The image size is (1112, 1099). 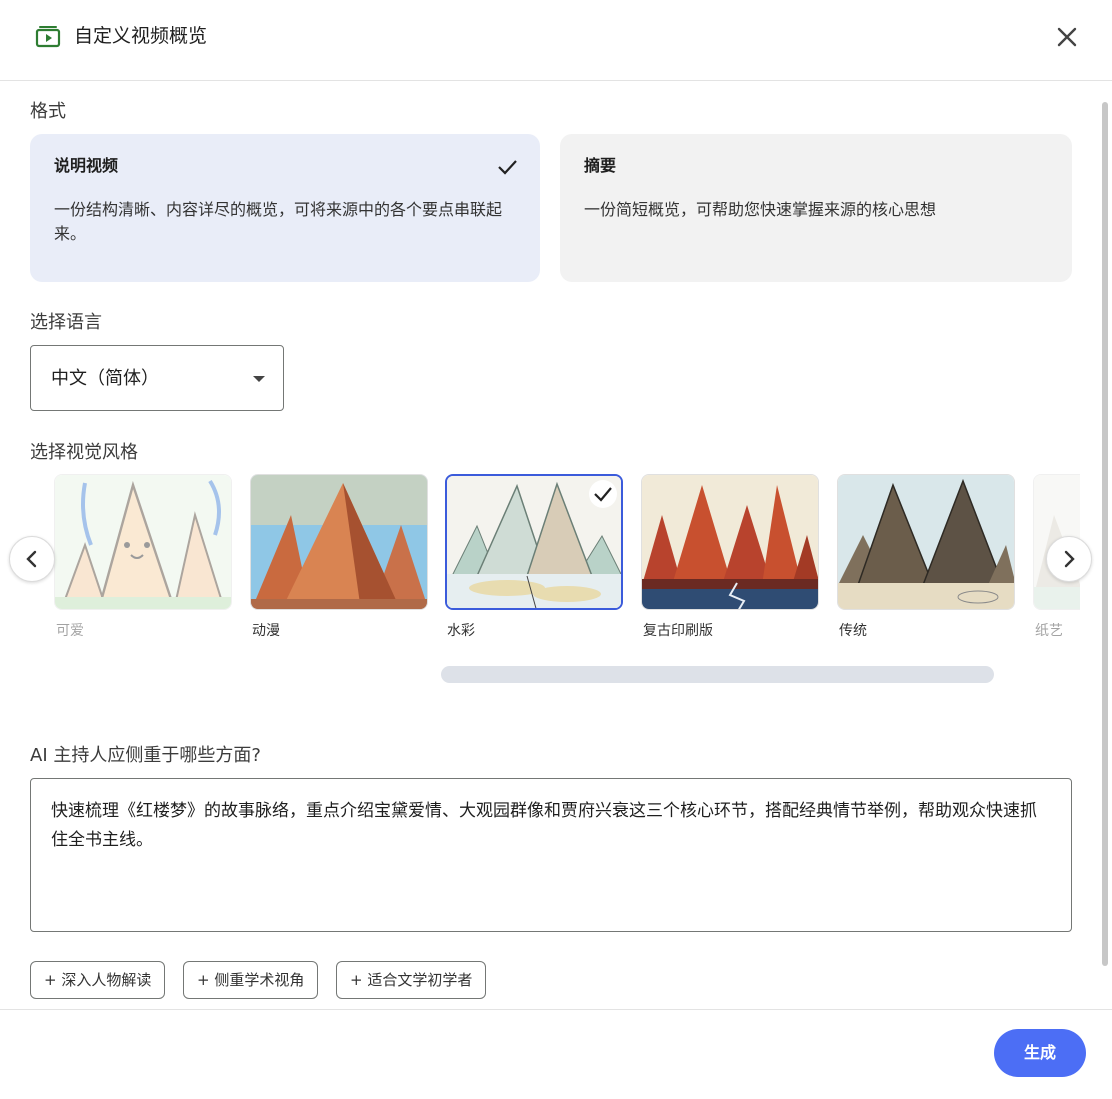 I want to click on chevron-right-icon, so click(x=1069, y=559).